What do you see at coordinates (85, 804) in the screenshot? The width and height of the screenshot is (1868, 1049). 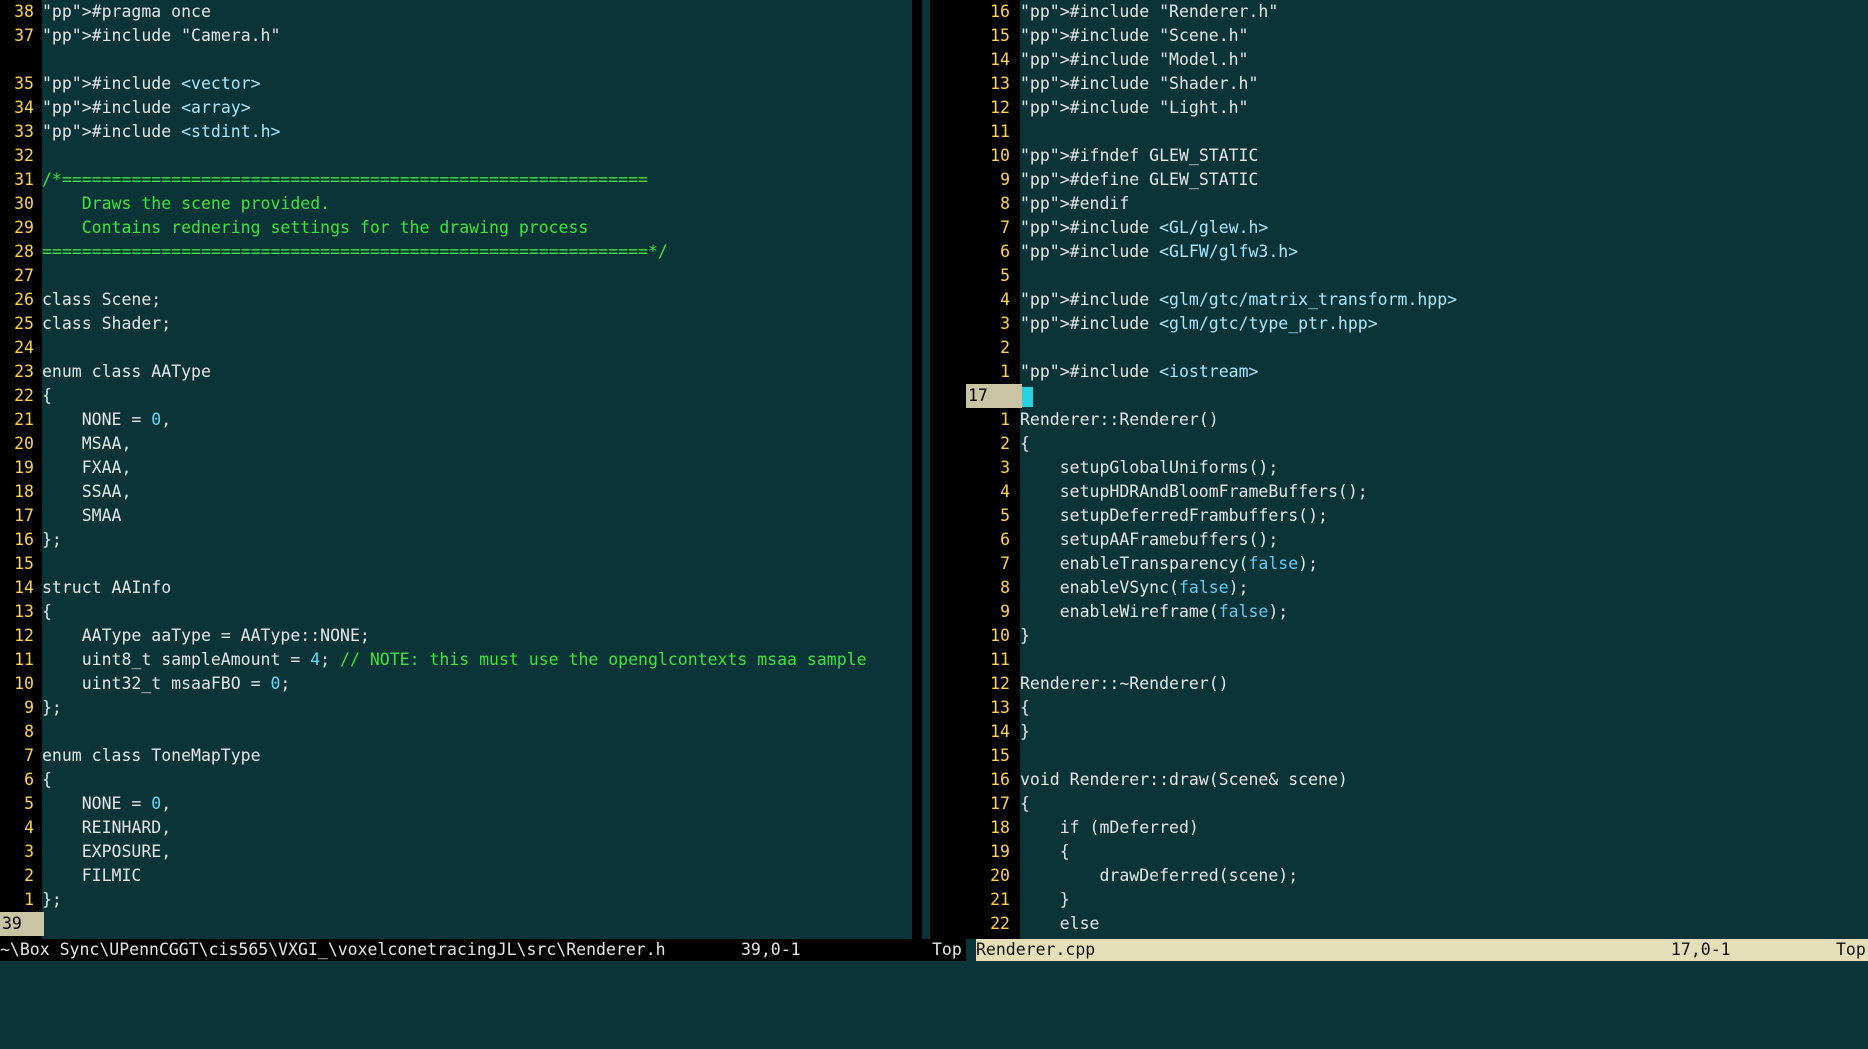 I see `code-line: 5 NONE = 0,` at bounding box center [85, 804].